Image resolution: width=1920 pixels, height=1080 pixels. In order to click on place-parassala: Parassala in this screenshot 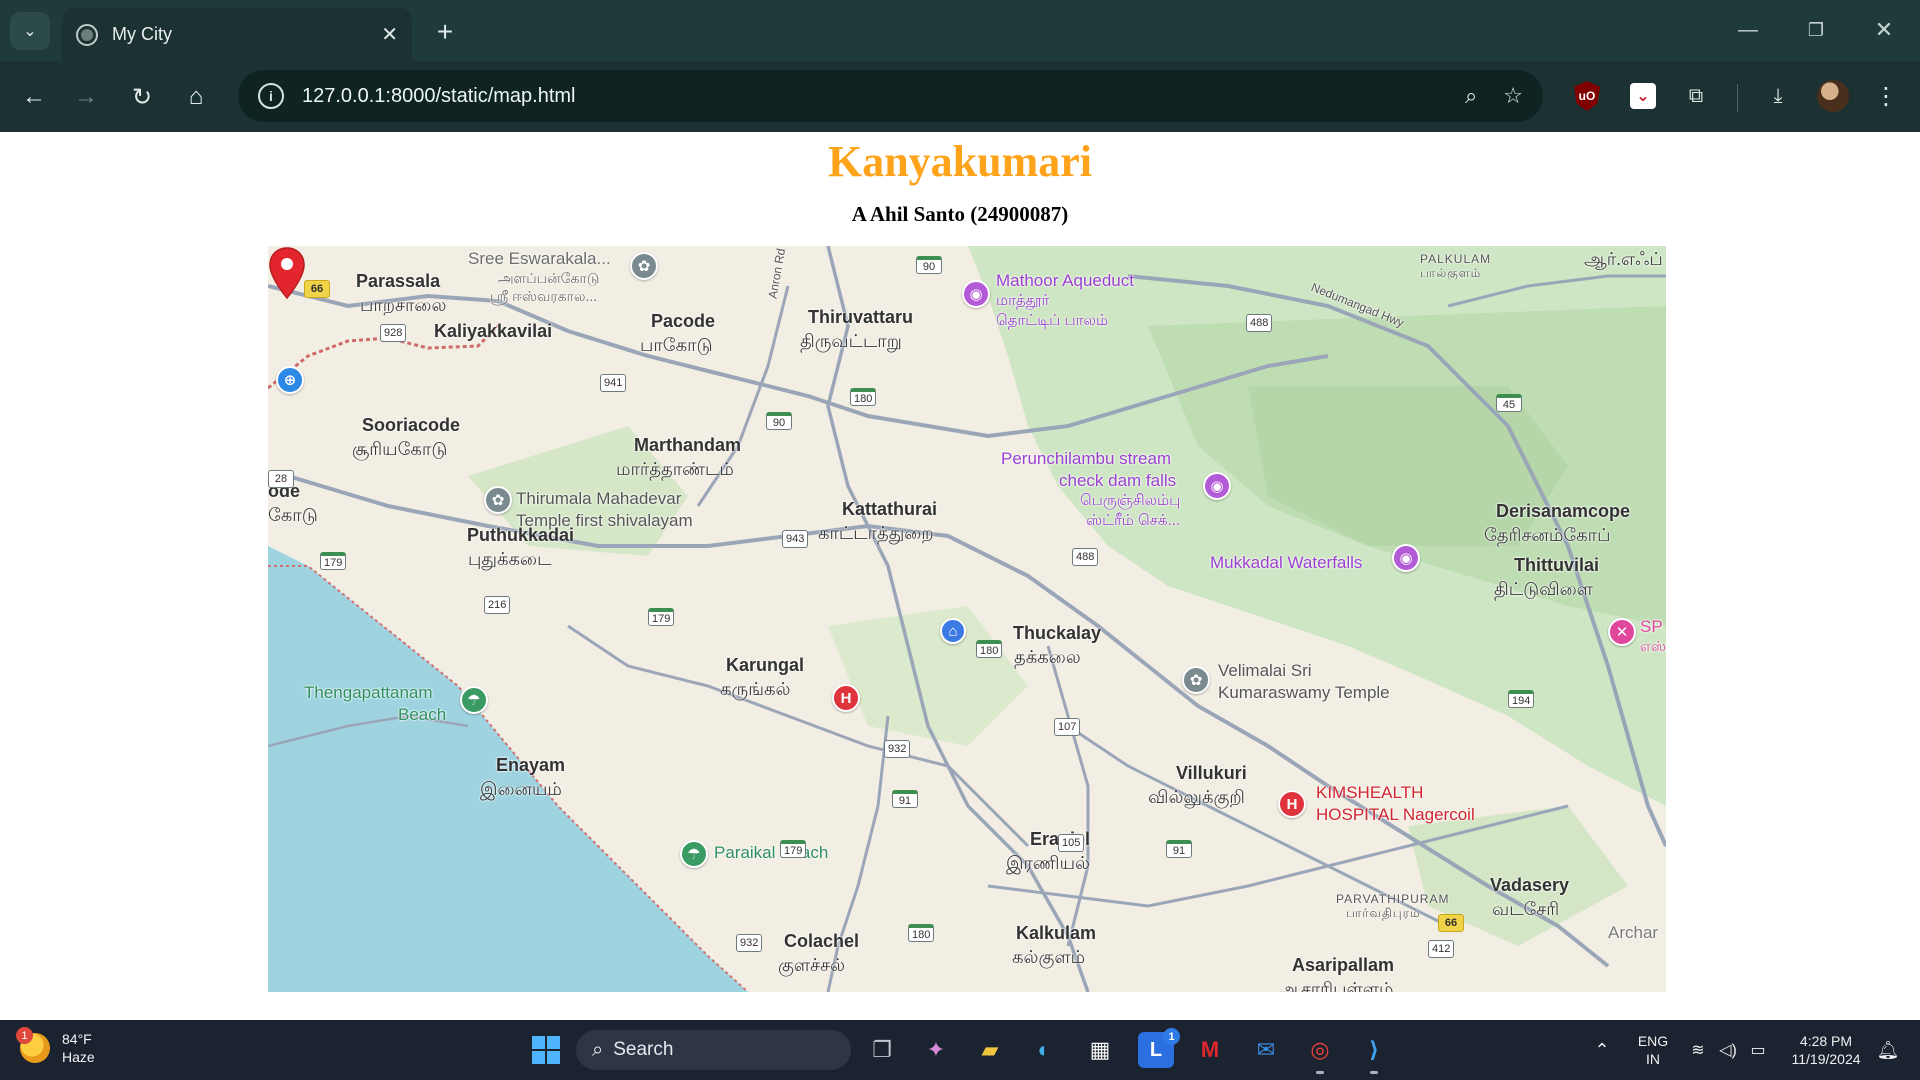, I will do `click(398, 281)`.